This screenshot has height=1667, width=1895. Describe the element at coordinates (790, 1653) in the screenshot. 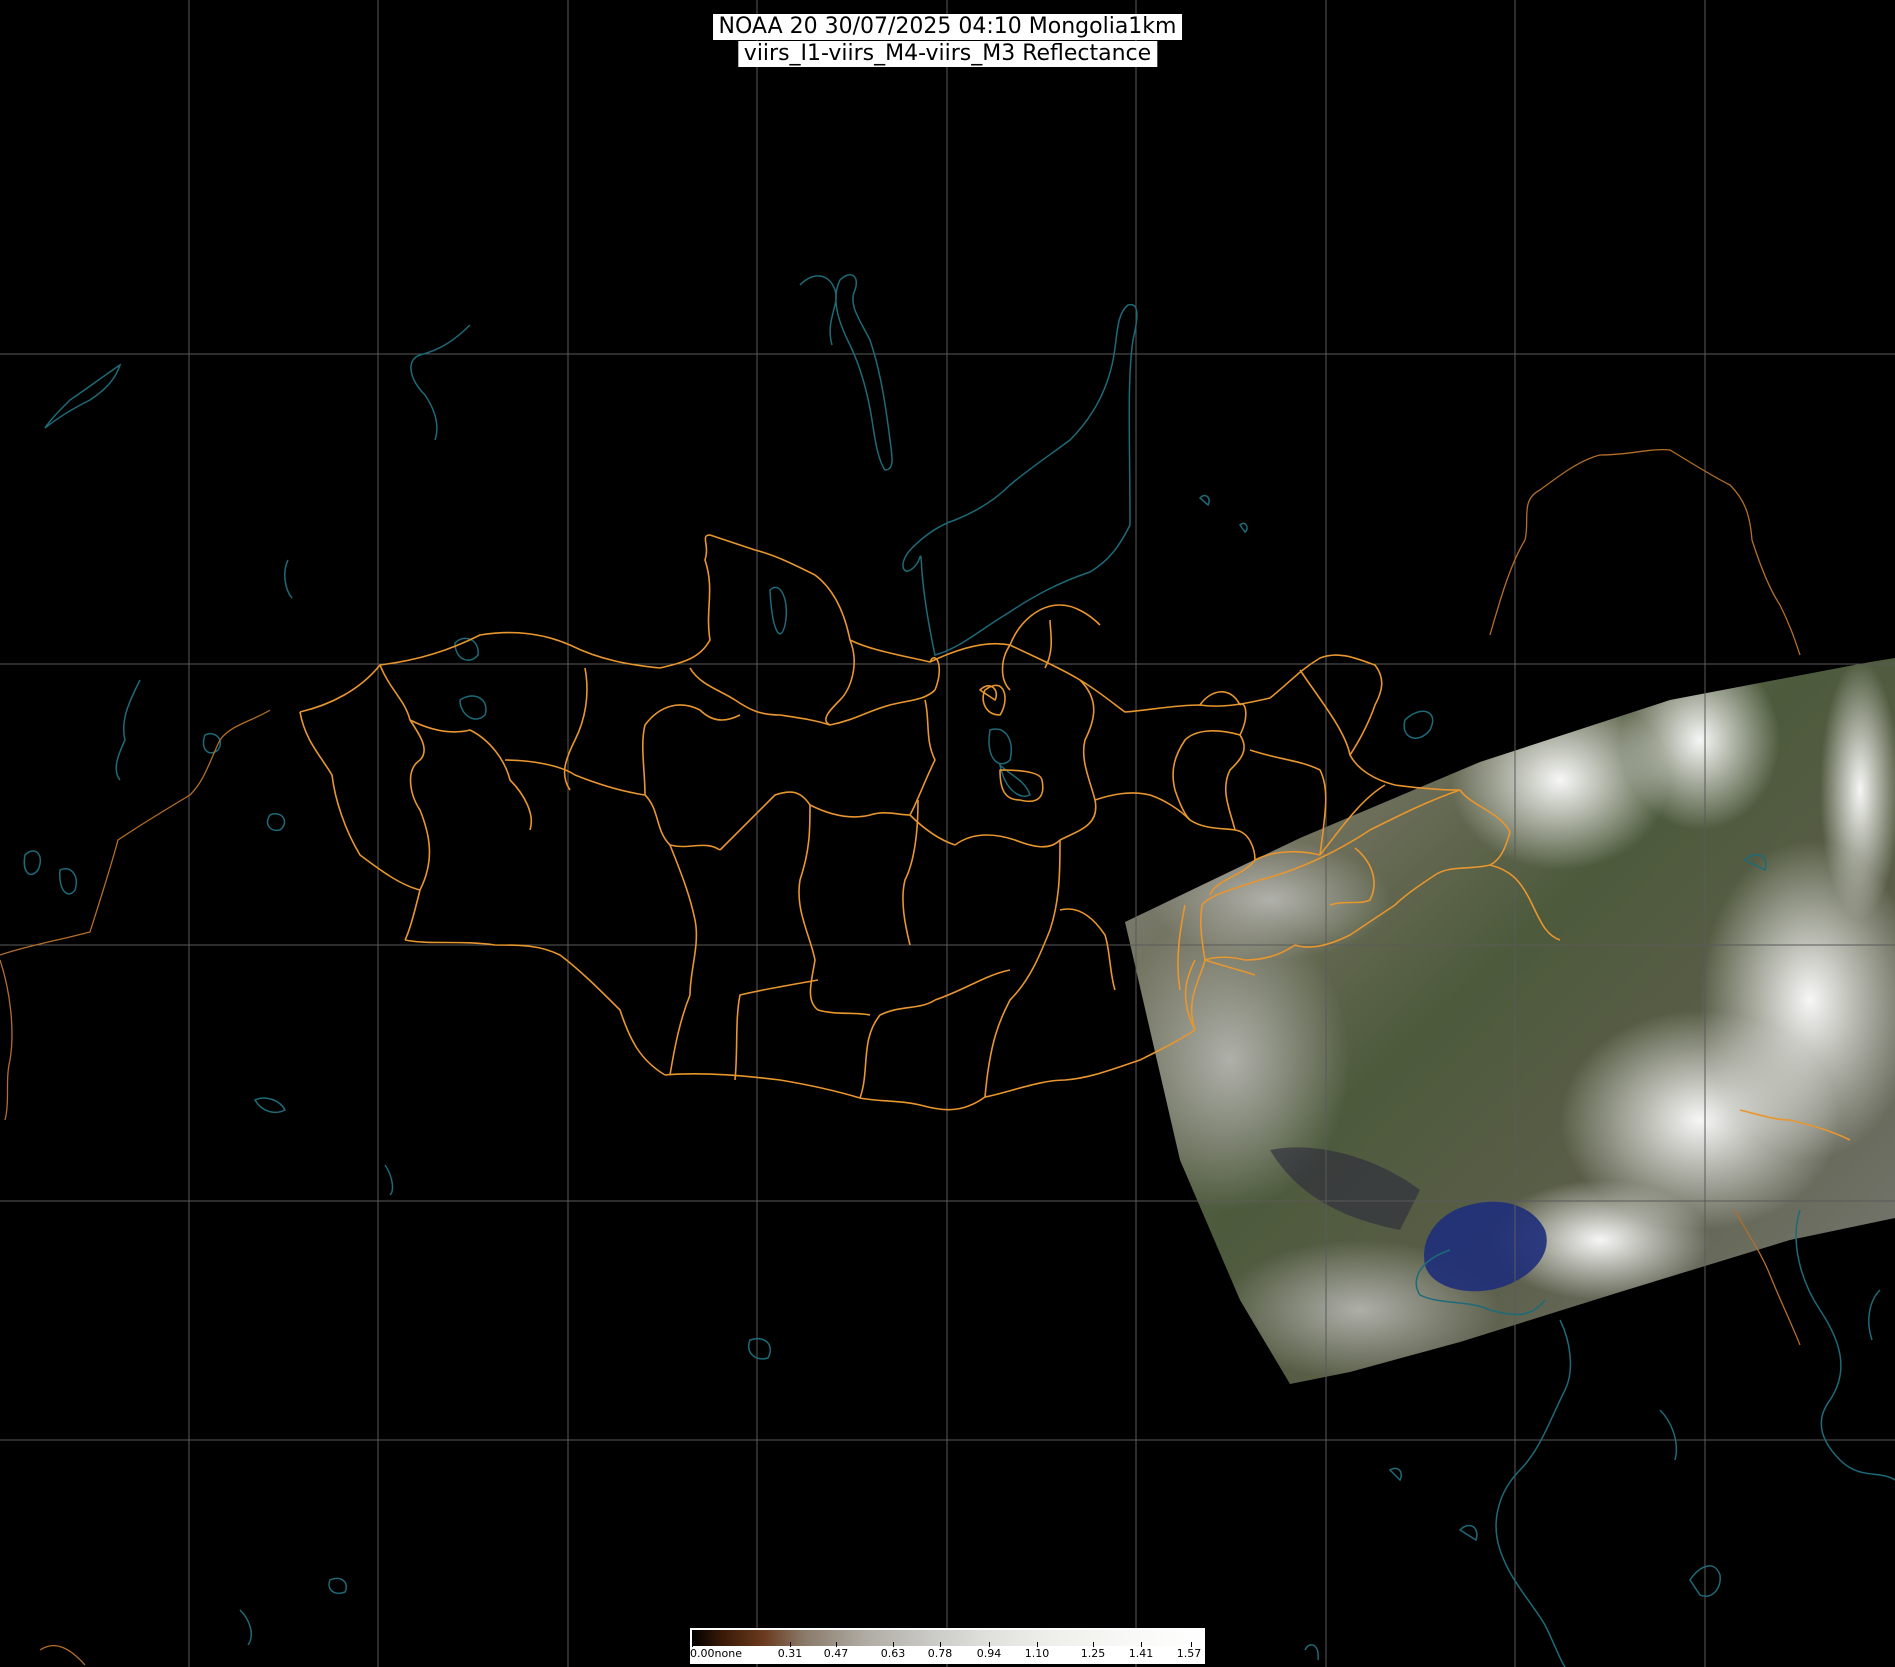

I see `colorbar-label-1: 0.31` at that location.